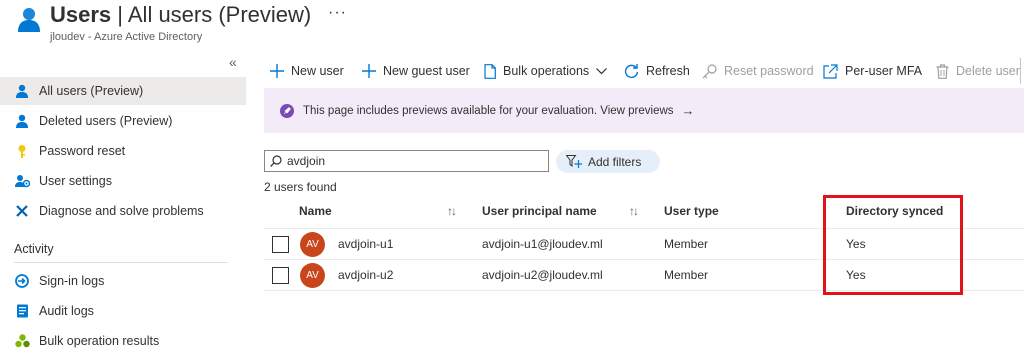 The width and height of the screenshot is (1024, 356). What do you see at coordinates (365, 244) in the screenshot?
I see `user-name-link: avdjoin-u1` at bounding box center [365, 244].